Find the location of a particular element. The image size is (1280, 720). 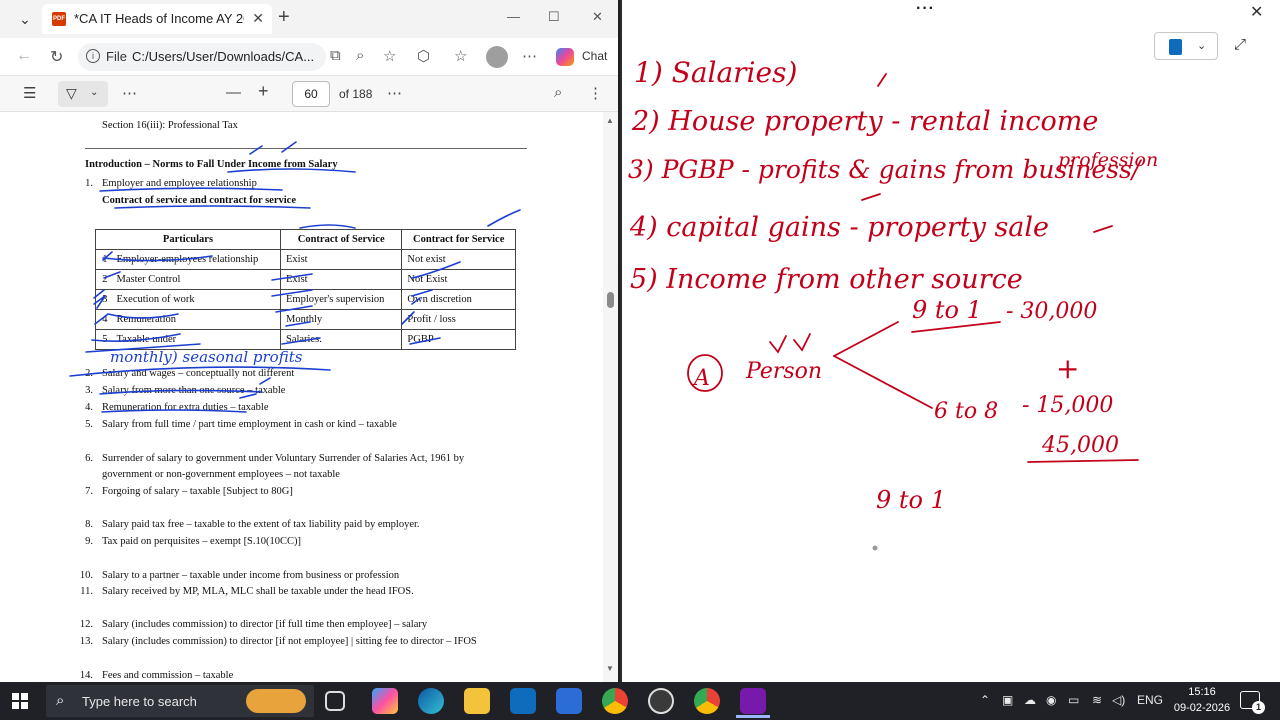

table-row: 2 Master Control Exist Not Exist is located at coordinates (305, 279).